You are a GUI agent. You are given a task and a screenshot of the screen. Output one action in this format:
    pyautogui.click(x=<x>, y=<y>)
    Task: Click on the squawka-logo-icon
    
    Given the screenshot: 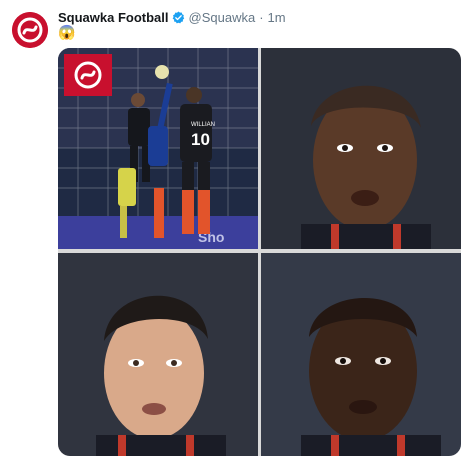 What is the action you would take?
    pyautogui.click(x=30, y=30)
    